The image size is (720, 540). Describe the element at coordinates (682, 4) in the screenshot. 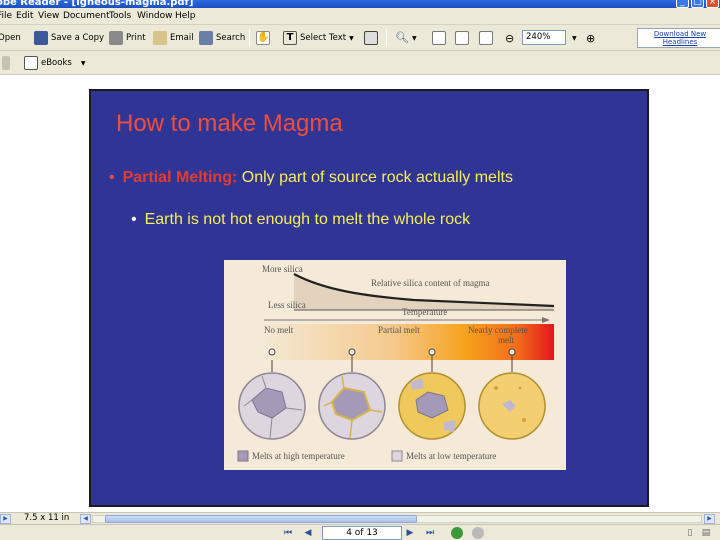

I see `minimize-button: _` at that location.